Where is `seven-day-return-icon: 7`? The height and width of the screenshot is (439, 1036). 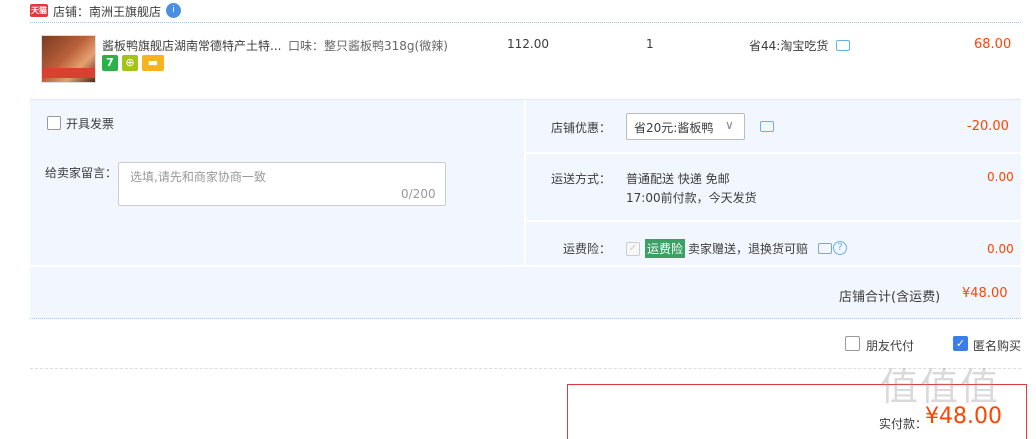 seven-day-return-icon: 7 is located at coordinates (110, 63).